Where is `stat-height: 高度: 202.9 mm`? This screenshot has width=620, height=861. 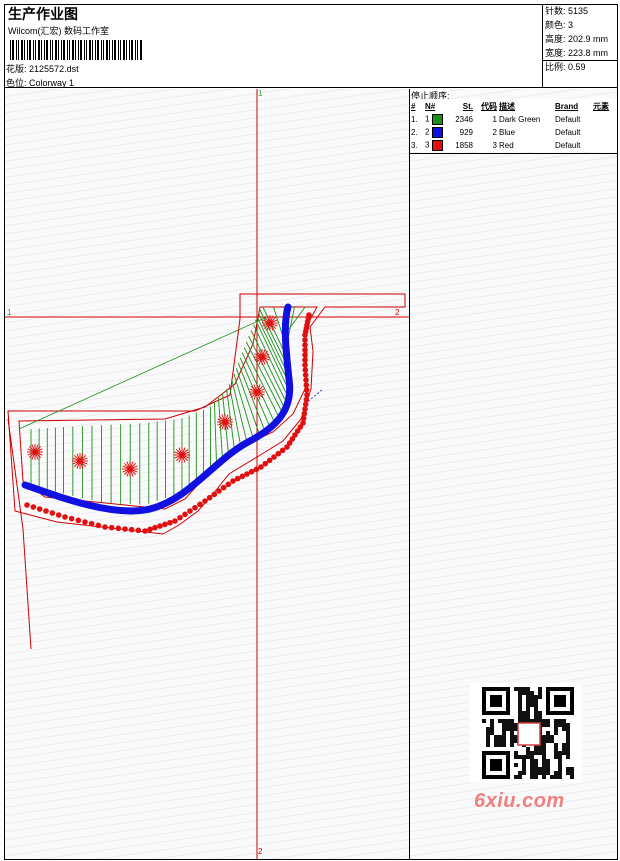
stat-height: 高度: 202.9 mm is located at coordinates (577, 39).